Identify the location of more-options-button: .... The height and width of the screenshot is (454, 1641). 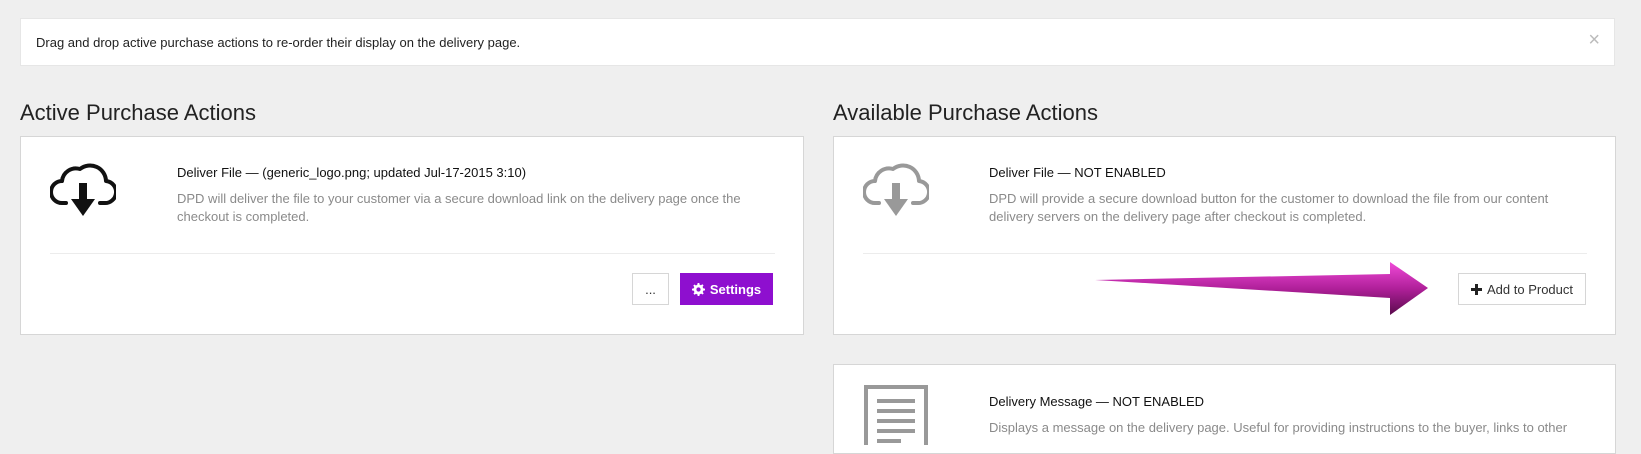
(650, 289).